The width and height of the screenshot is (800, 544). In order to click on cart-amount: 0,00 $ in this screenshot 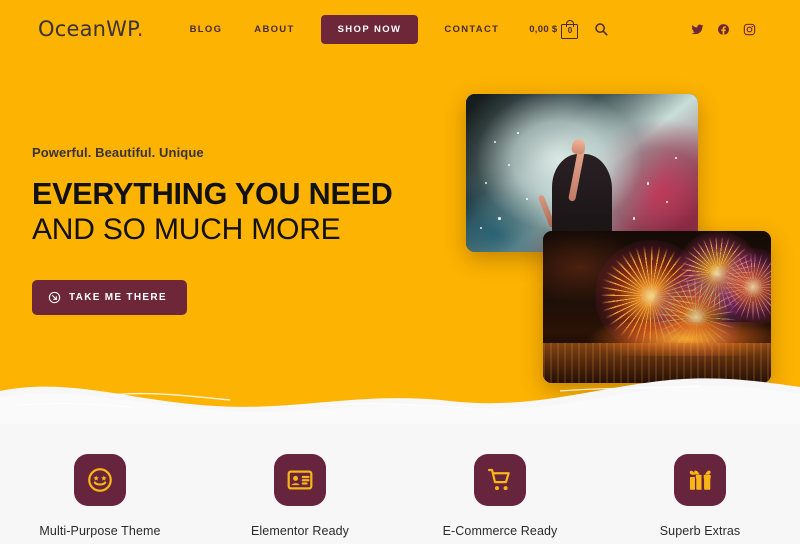, I will do `click(543, 29)`.